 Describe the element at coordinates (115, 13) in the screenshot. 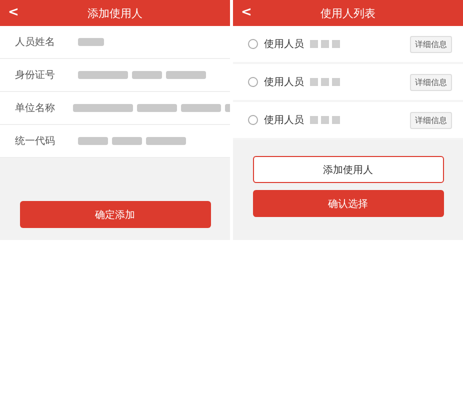

I see `screen-title: 添加使用人` at that location.